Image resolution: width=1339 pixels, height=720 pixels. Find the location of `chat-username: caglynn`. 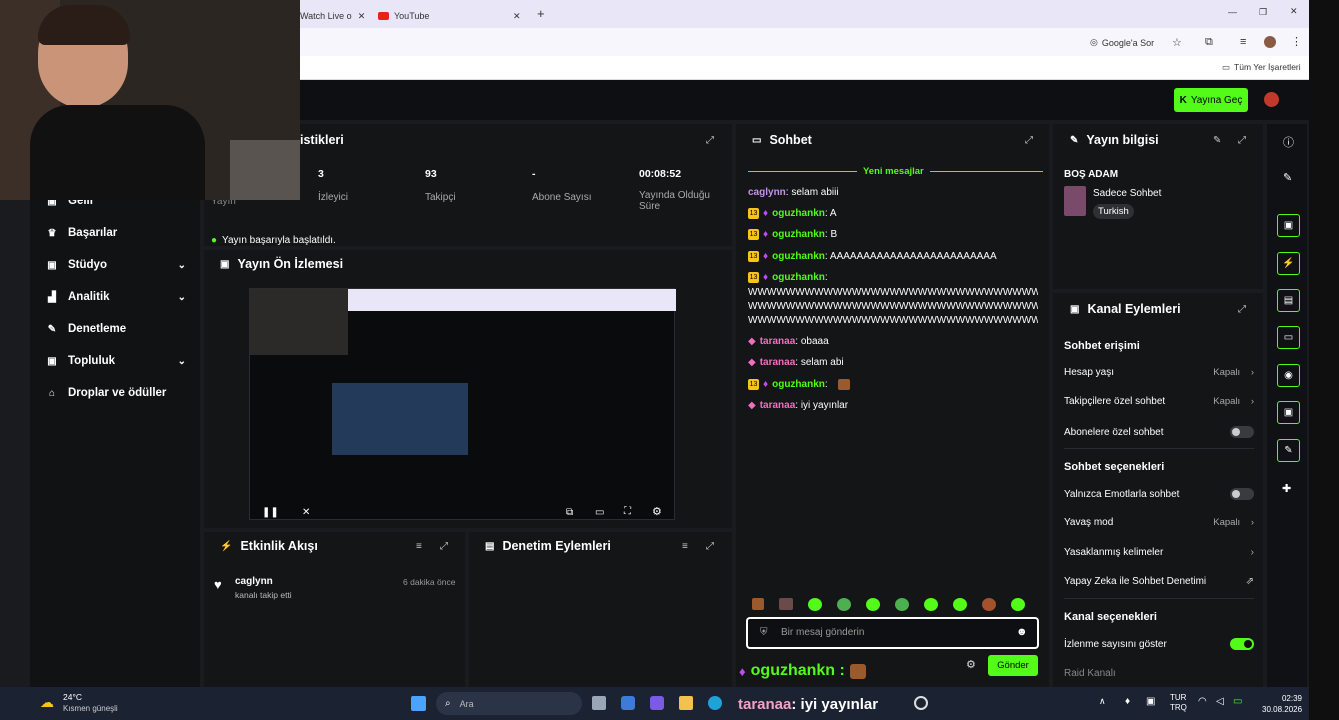

chat-username: caglynn is located at coordinates (767, 192).